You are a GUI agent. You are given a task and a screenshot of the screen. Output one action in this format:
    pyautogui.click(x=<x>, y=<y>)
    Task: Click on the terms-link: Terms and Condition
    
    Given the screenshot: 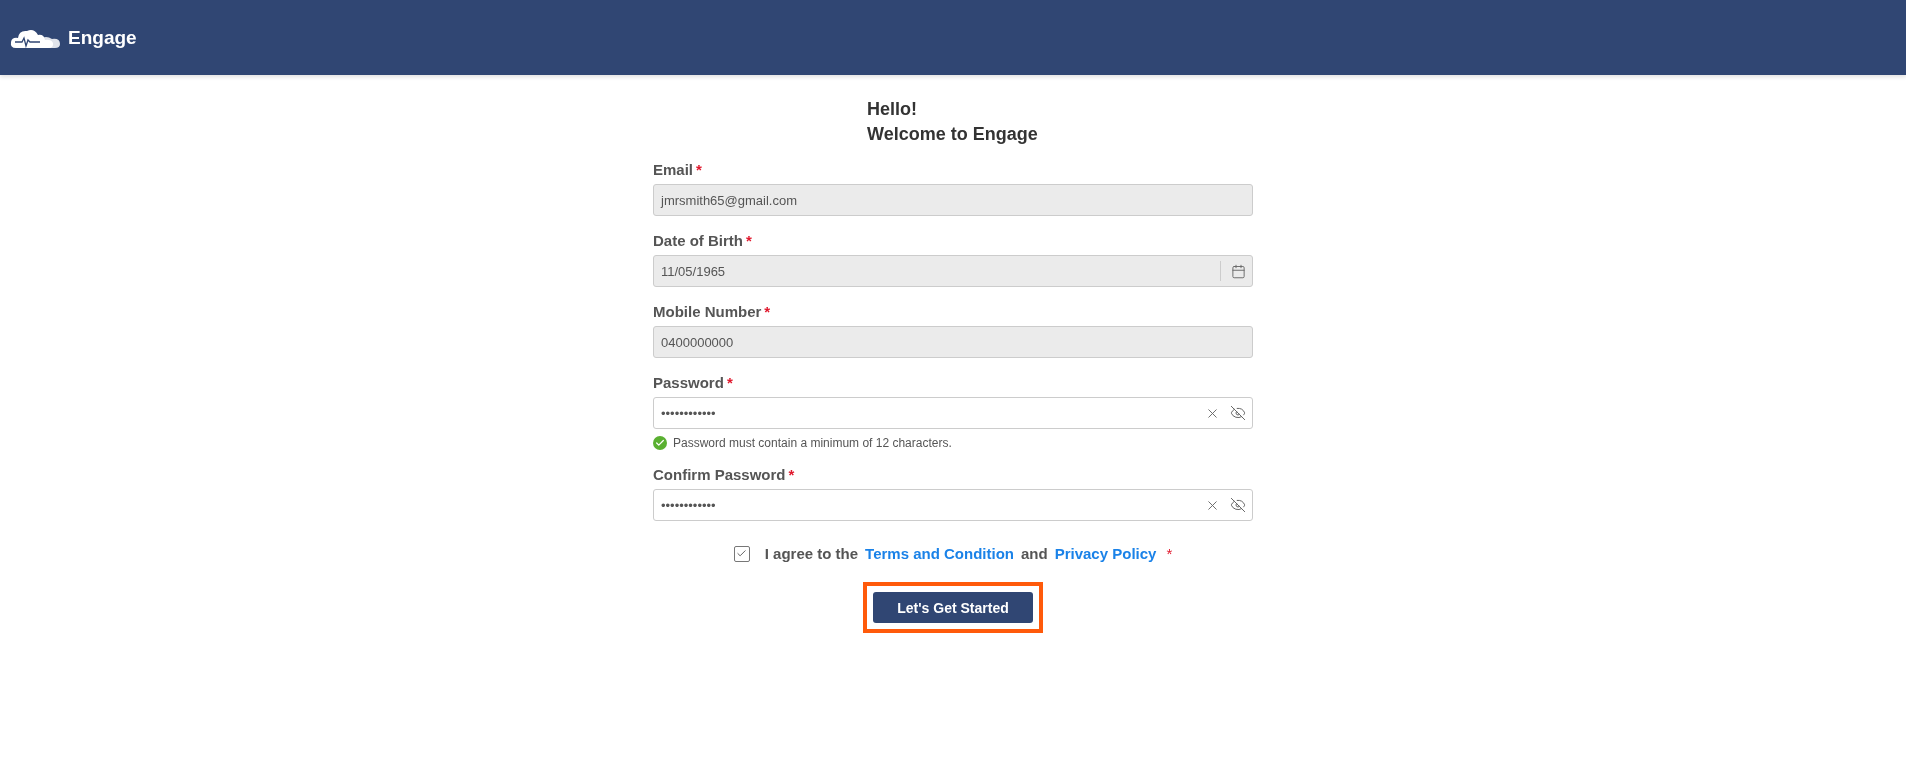 What is the action you would take?
    pyautogui.click(x=939, y=553)
    